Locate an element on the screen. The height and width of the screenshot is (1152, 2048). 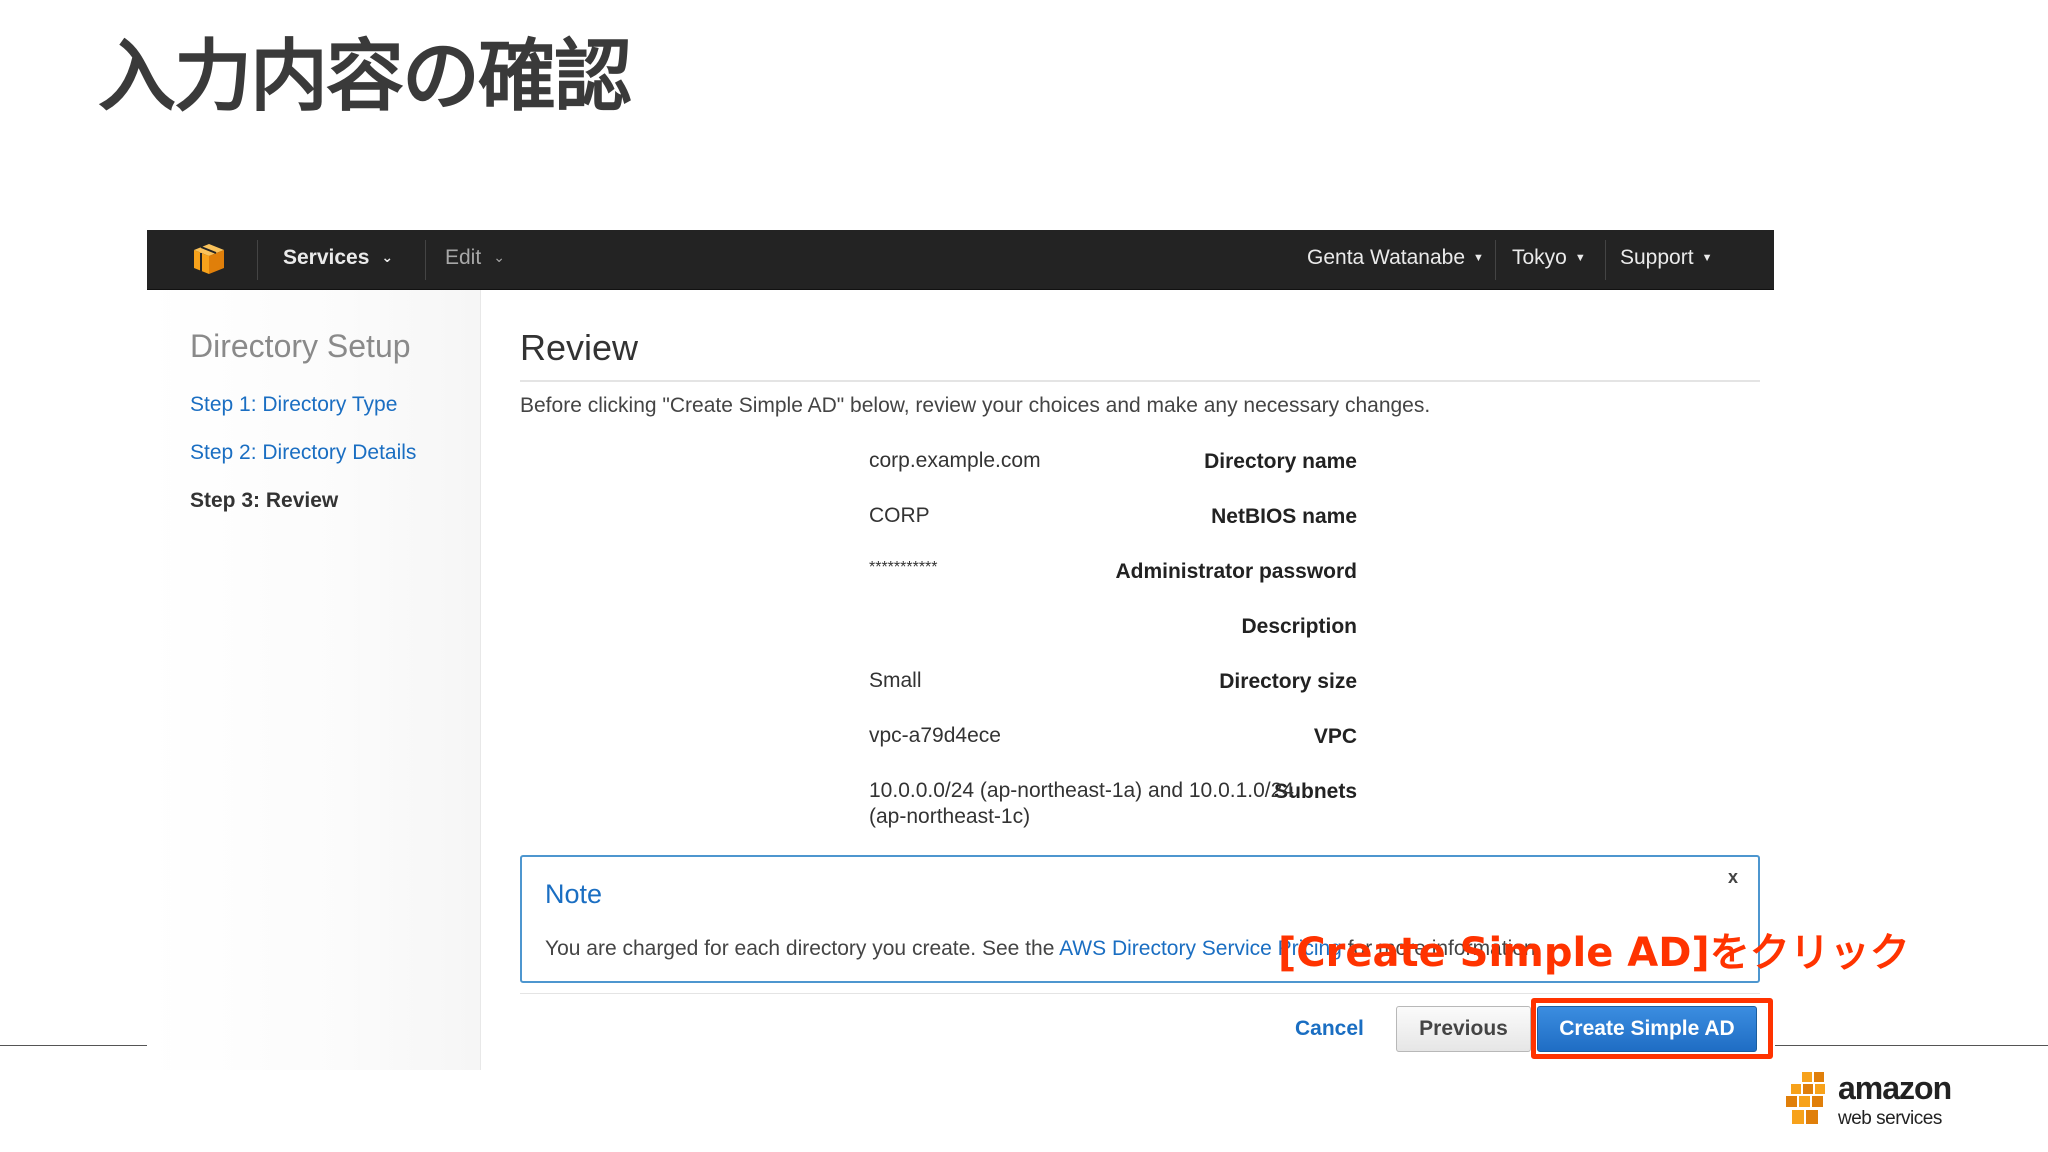
aws-boxes-icon is located at coordinates (1805, 1098).